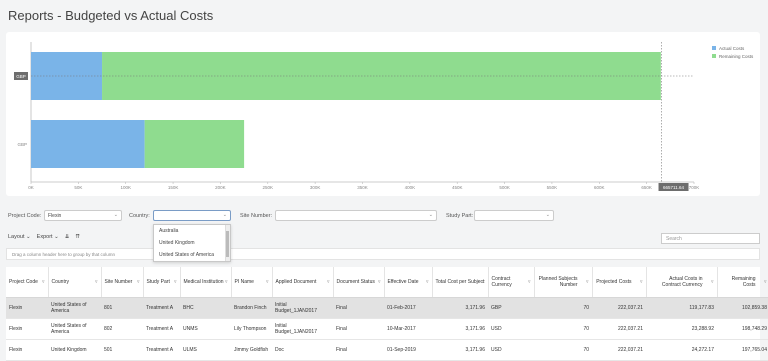 The image size is (768, 361). Describe the element at coordinates (552, 187) in the screenshot. I see `x-tick-label: 550K` at that location.